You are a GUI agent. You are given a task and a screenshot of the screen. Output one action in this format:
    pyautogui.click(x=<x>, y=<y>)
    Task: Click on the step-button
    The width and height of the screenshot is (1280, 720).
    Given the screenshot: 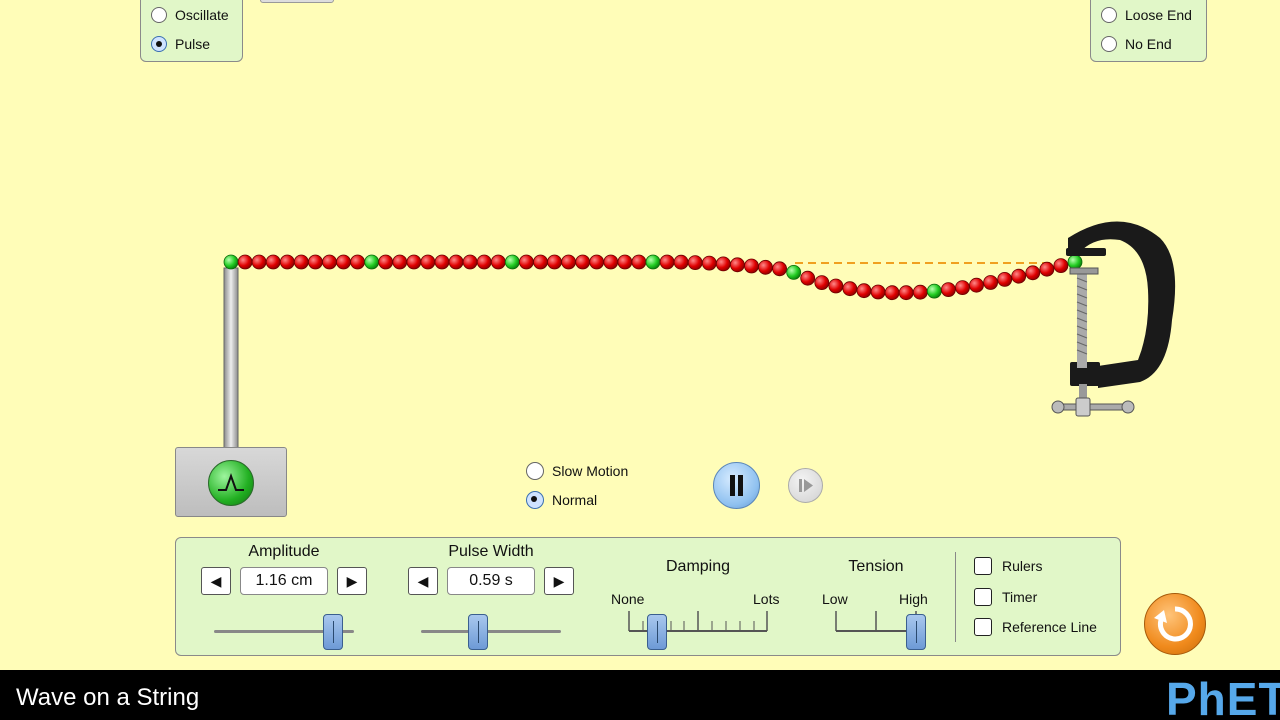 What is the action you would take?
    pyautogui.click(x=805, y=485)
    